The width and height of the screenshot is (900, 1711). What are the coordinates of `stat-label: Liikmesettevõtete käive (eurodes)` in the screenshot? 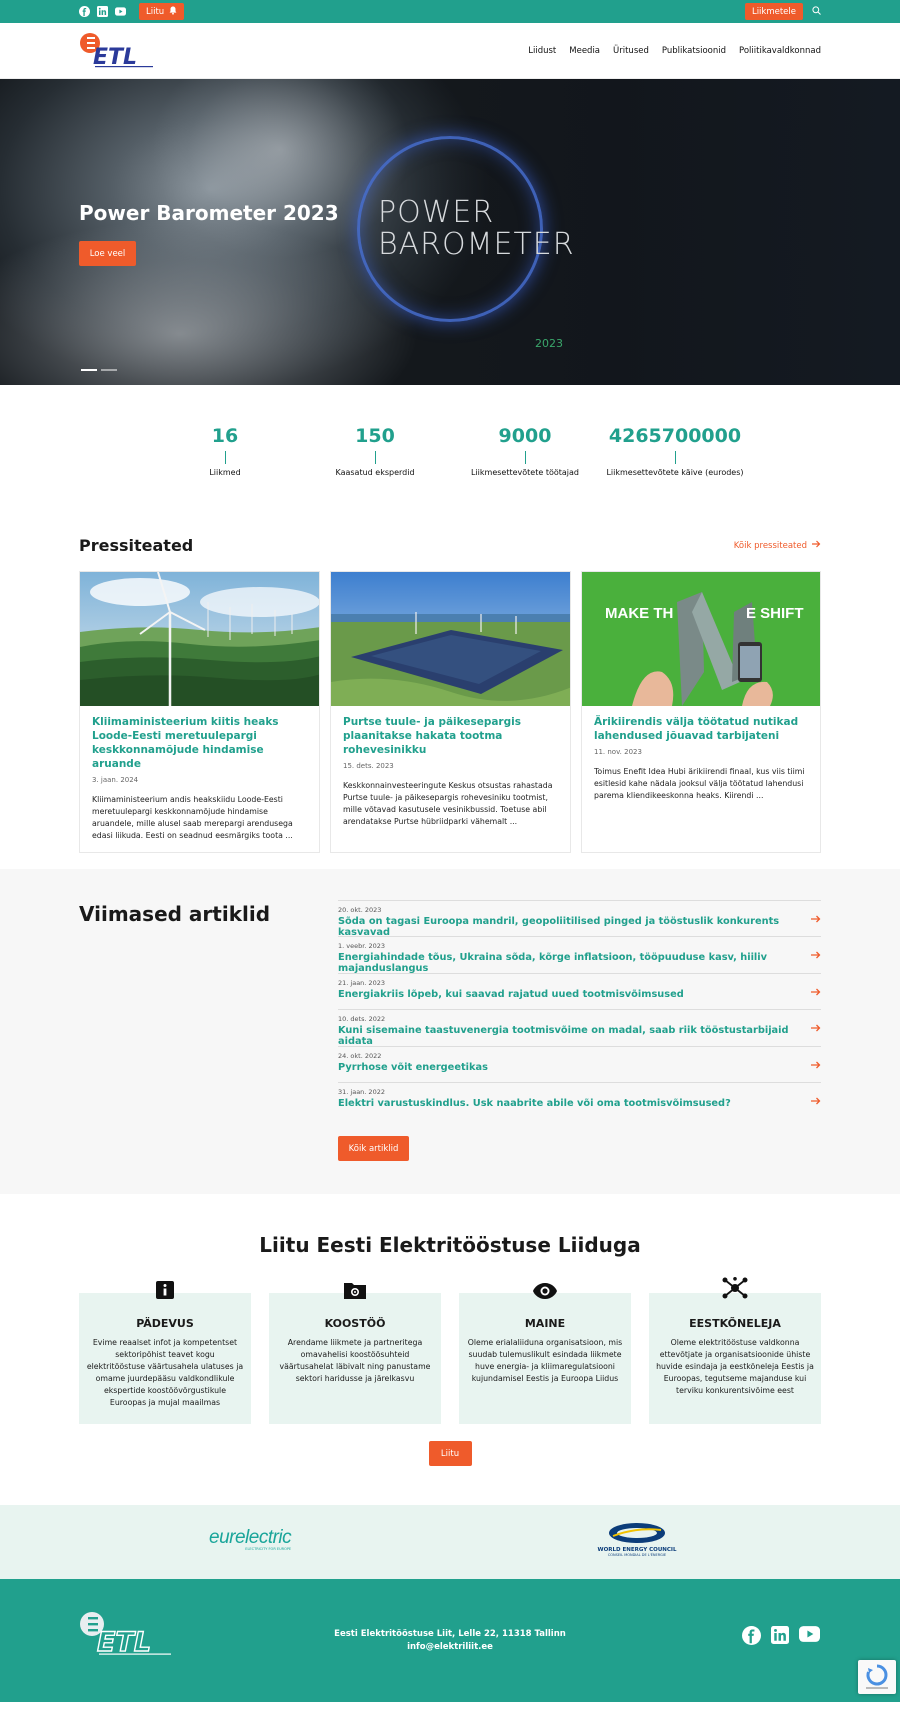 It's located at (675, 472).